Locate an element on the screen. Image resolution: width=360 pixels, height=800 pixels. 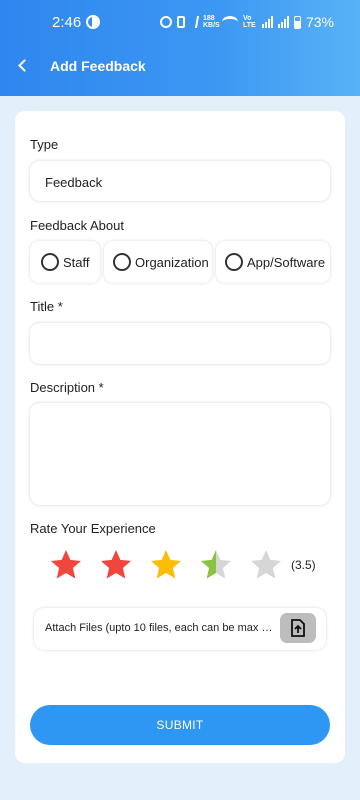
radio-option-app-software: App/Software is located at coordinates (273, 262).